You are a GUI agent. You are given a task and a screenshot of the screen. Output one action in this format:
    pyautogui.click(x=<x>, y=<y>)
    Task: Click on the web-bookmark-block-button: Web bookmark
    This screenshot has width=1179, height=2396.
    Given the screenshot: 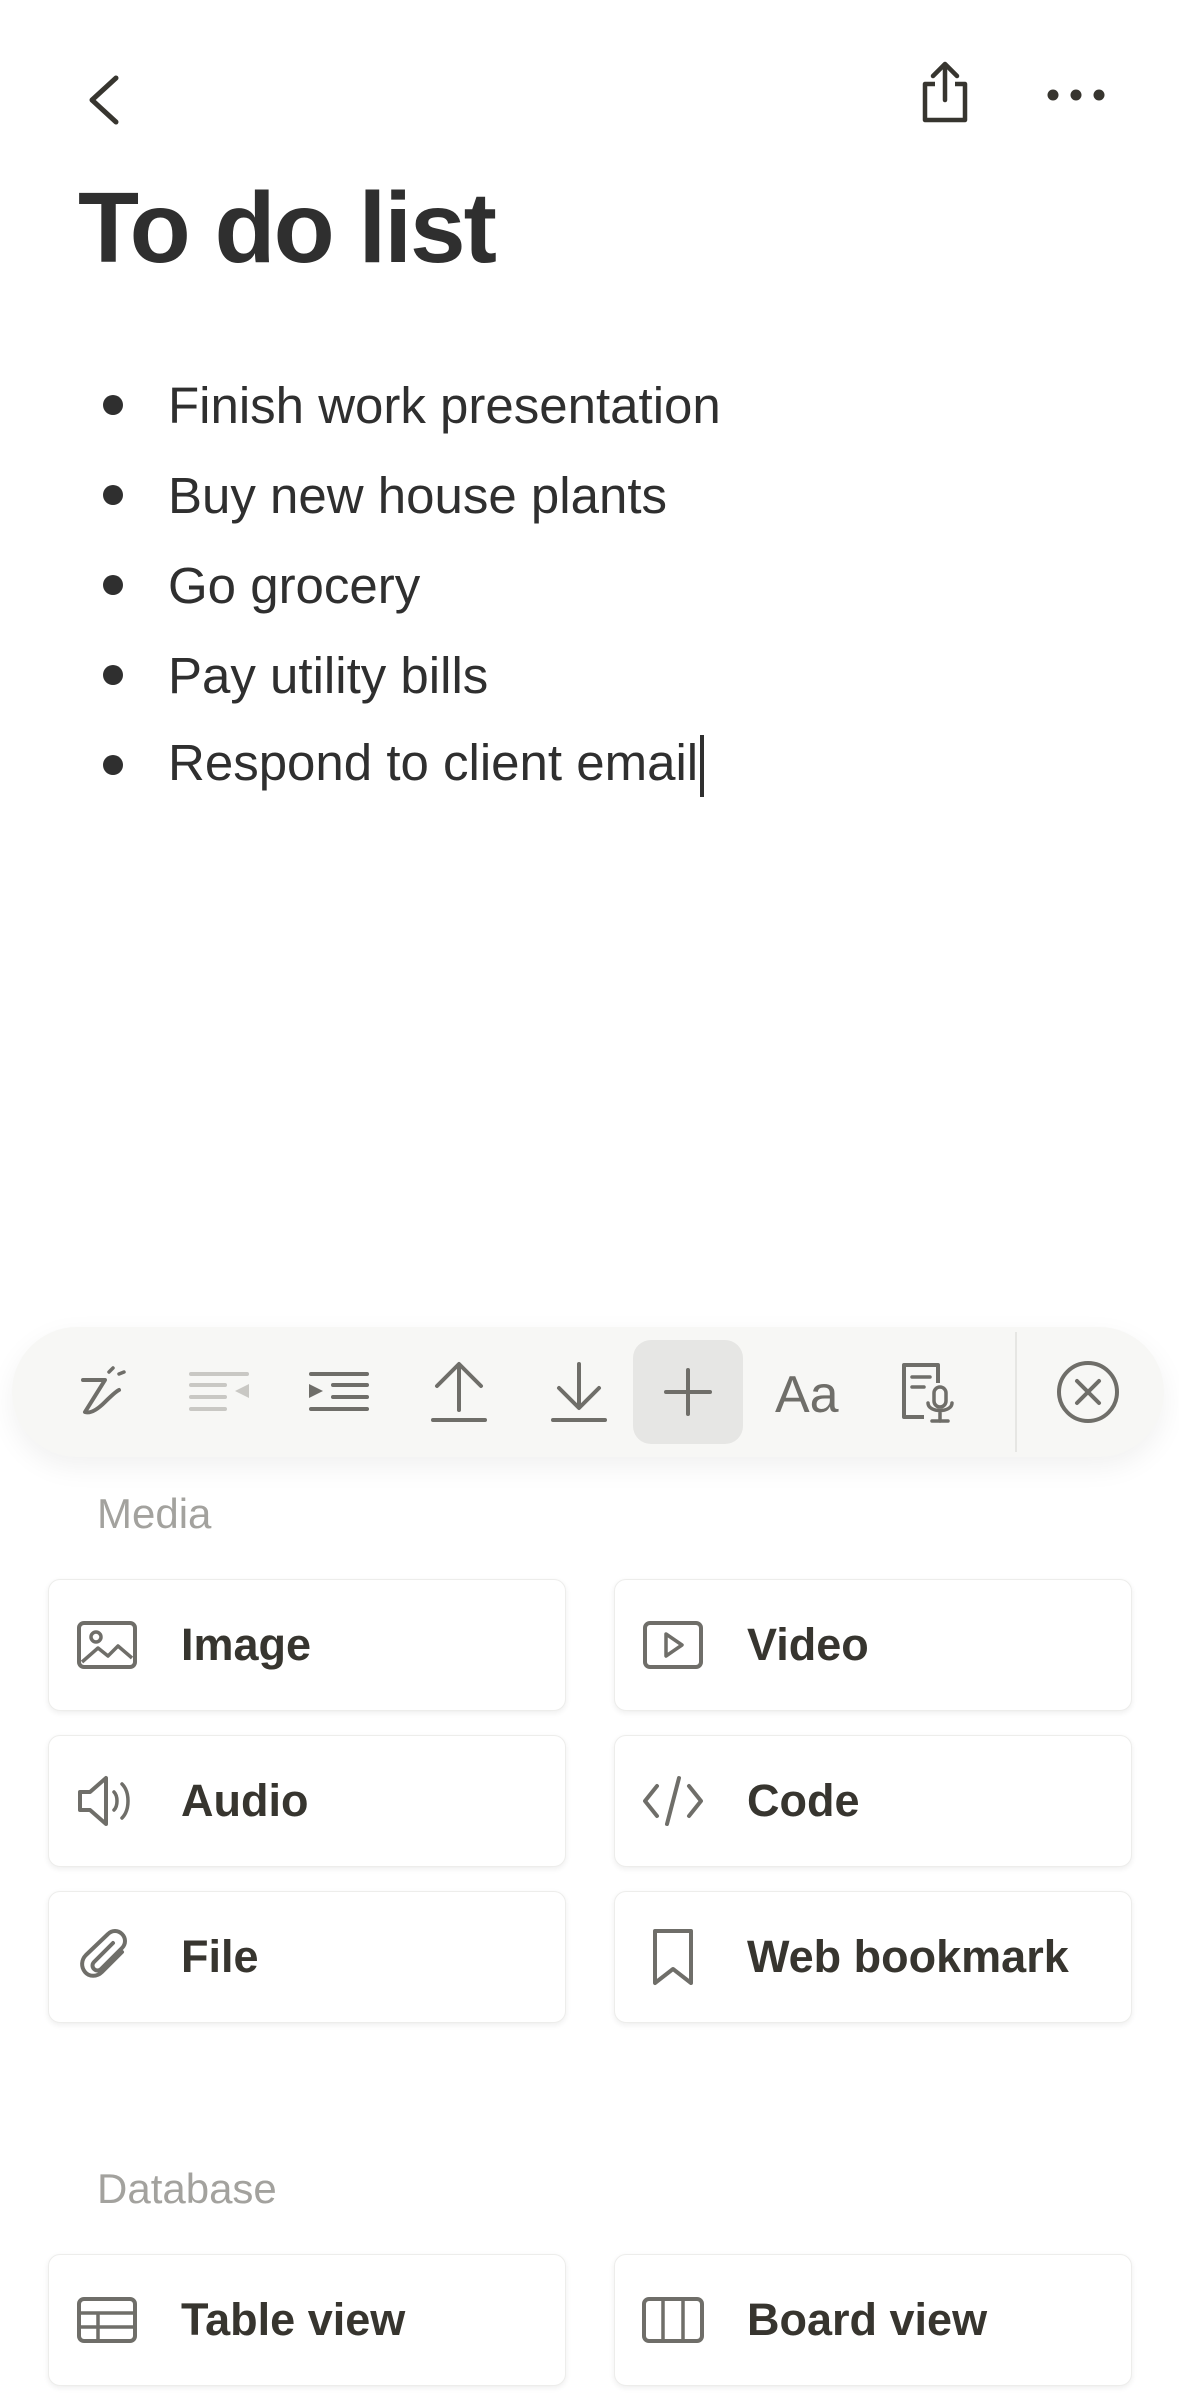 What is the action you would take?
    pyautogui.click(x=873, y=1957)
    